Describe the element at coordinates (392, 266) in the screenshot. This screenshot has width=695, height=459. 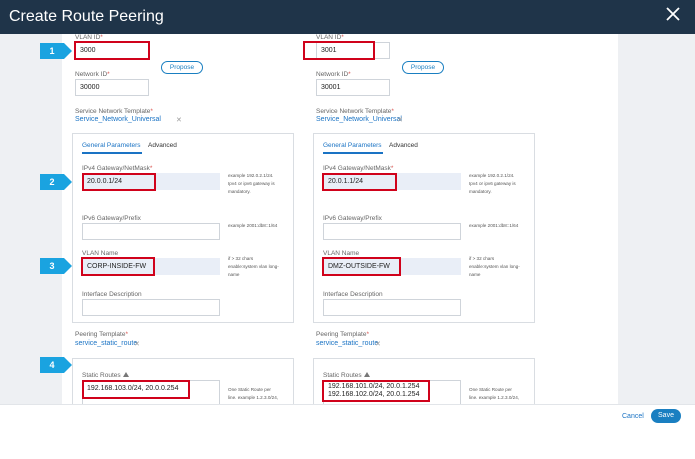
I see `vlan-name-input-right: DMZ-OUTSIDE-FW` at that location.